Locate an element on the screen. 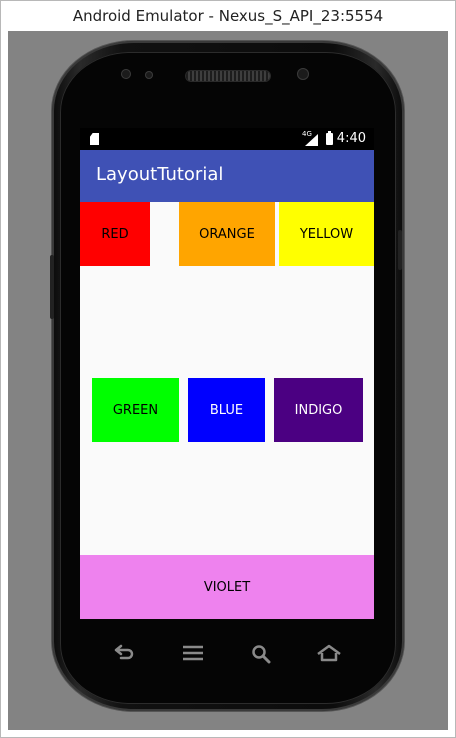 The width and height of the screenshot is (456, 738). blue-box: BLUE is located at coordinates (226, 410).